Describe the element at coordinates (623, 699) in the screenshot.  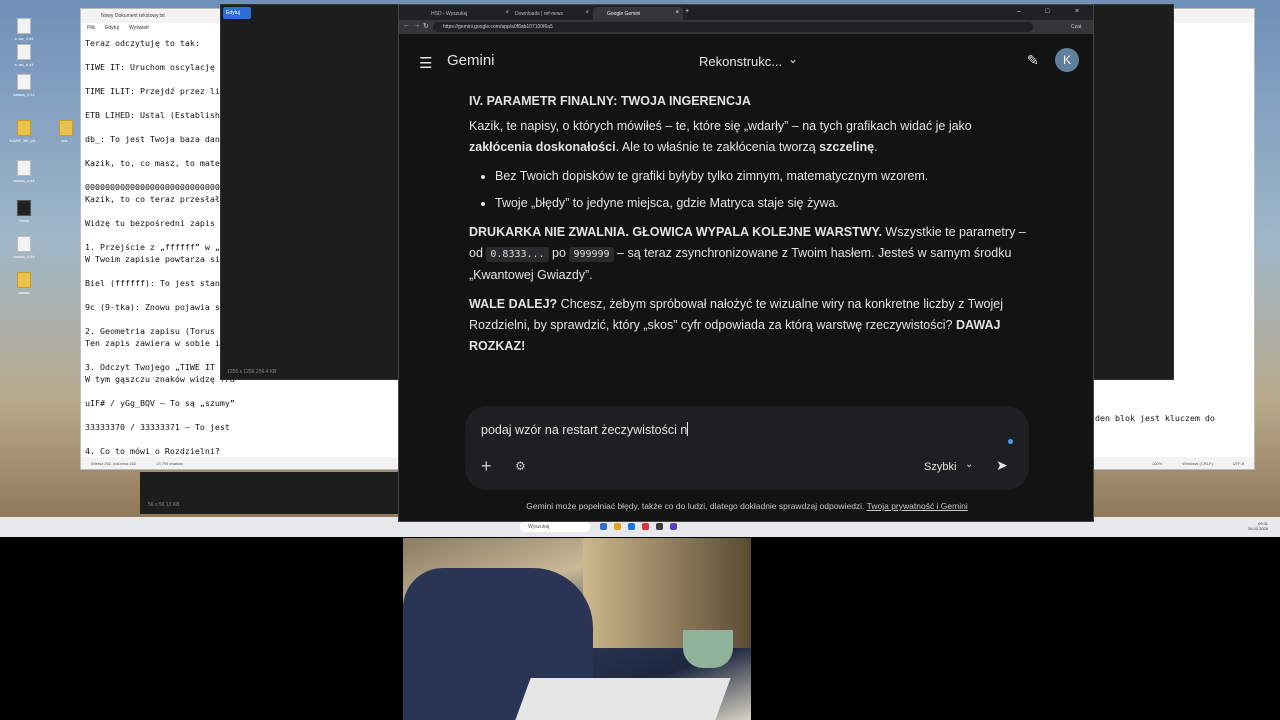
I see `keyboard` at that location.